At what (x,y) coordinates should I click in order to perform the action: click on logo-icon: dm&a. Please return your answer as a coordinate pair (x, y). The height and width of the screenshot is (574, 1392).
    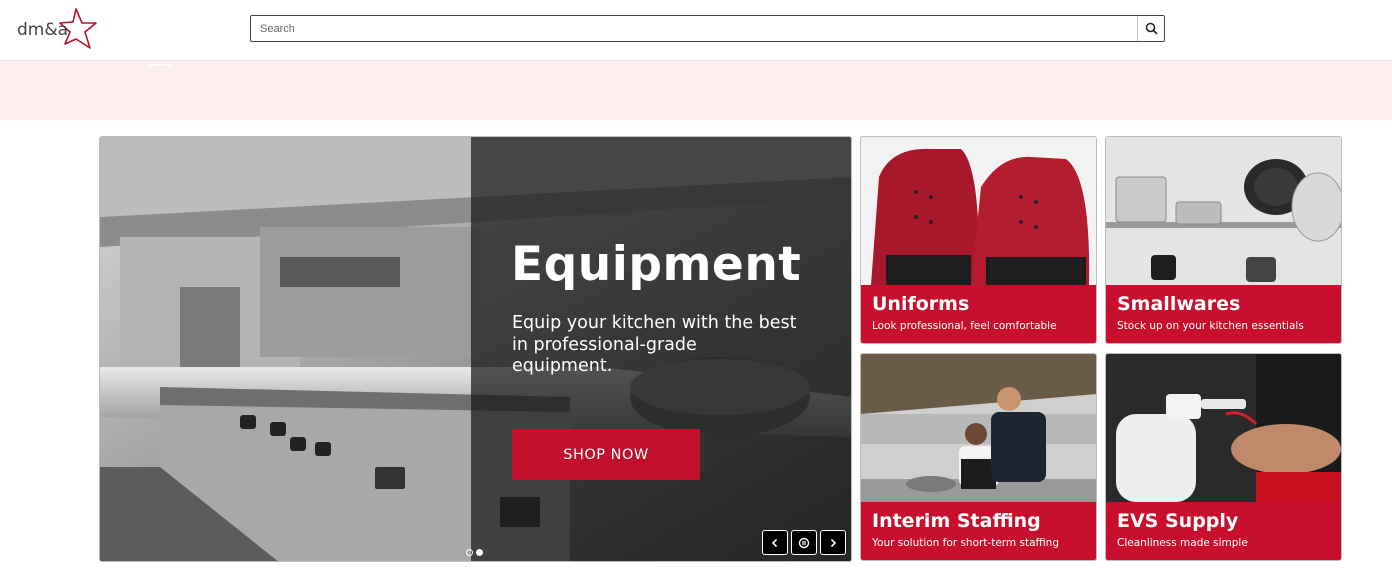
    Looking at the image, I should click on (57, 28).